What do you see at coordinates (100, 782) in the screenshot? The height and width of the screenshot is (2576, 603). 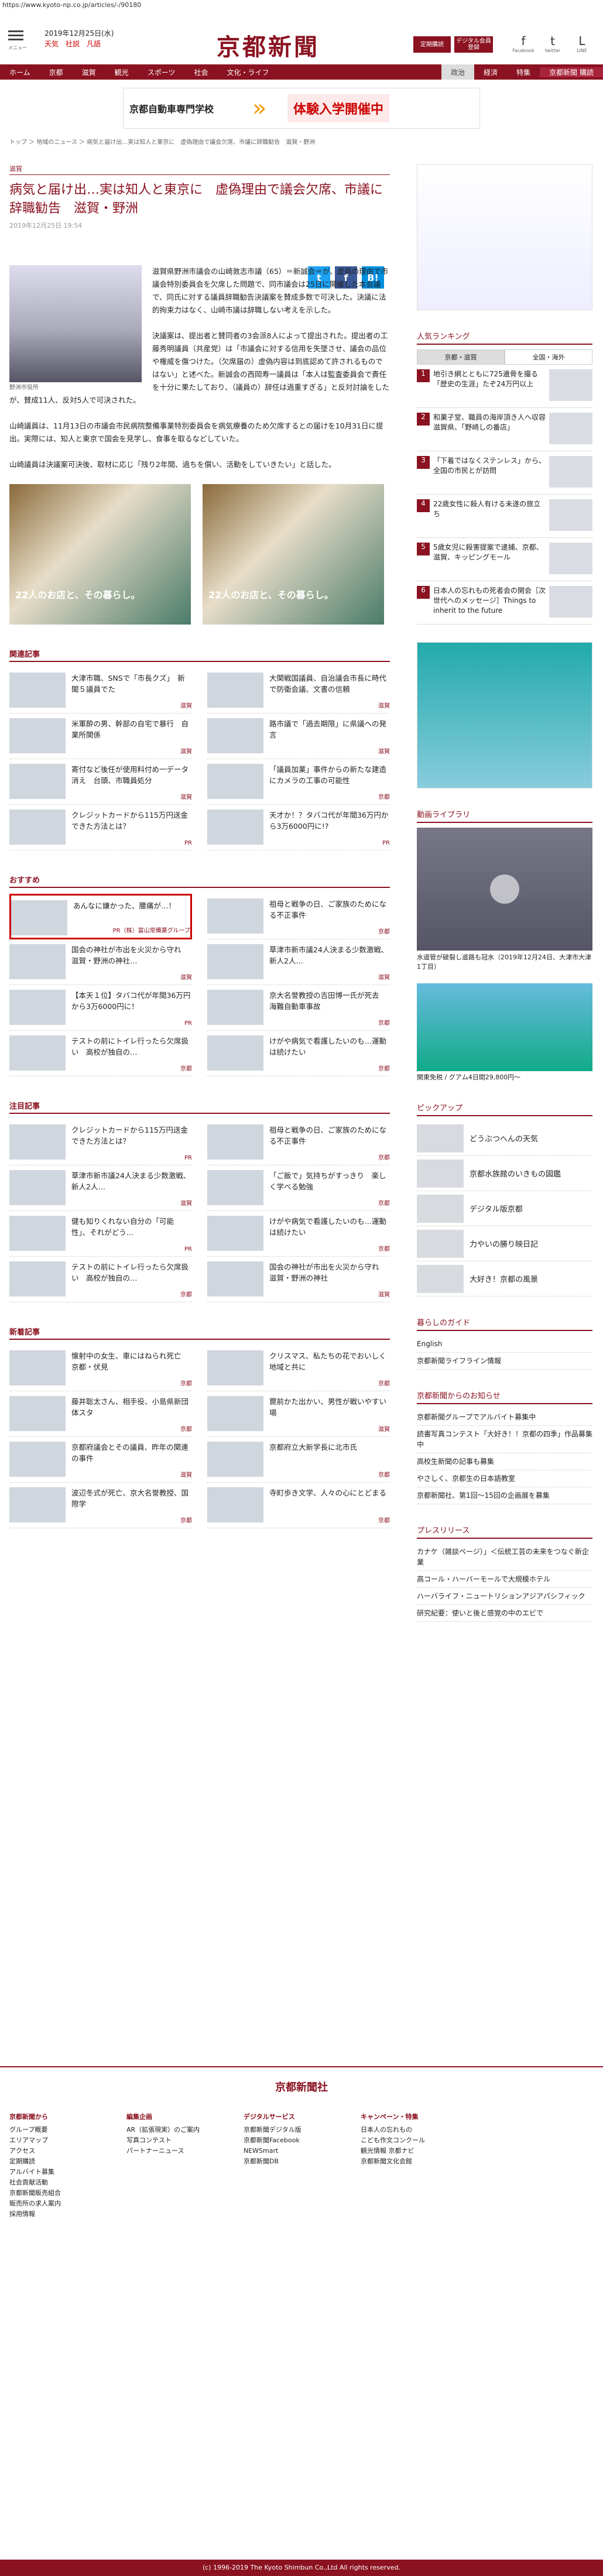 I see `list-item: 寄付など後任が使用料付め一データ消え 台頭、市職員処分 滋賀` at bounding box center [100, 782].